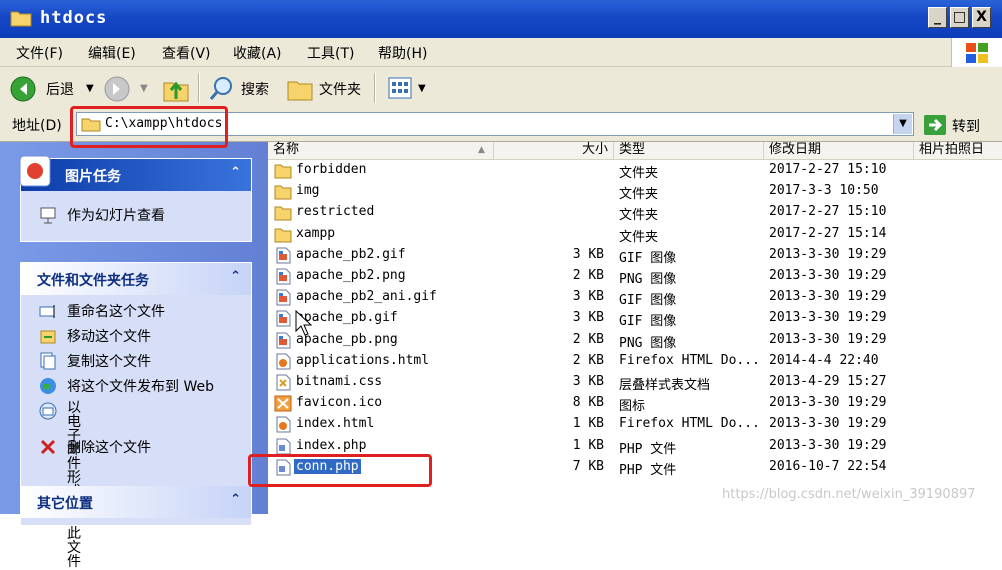  I want to click on file-row-selected: conn.php 7 KB PHP 文件 2016-10-7 22:54, so click(635, 467).